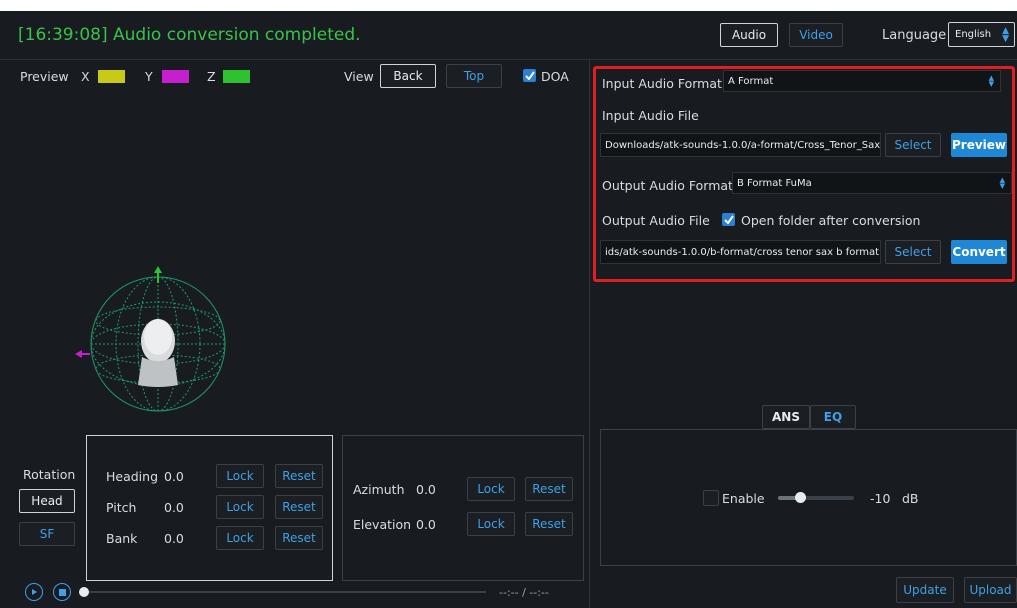  What do you see at coordinates (650, 115) in the screenshot?
I see `input-file-label: Input Audio File` at bounding box center [650, 115].